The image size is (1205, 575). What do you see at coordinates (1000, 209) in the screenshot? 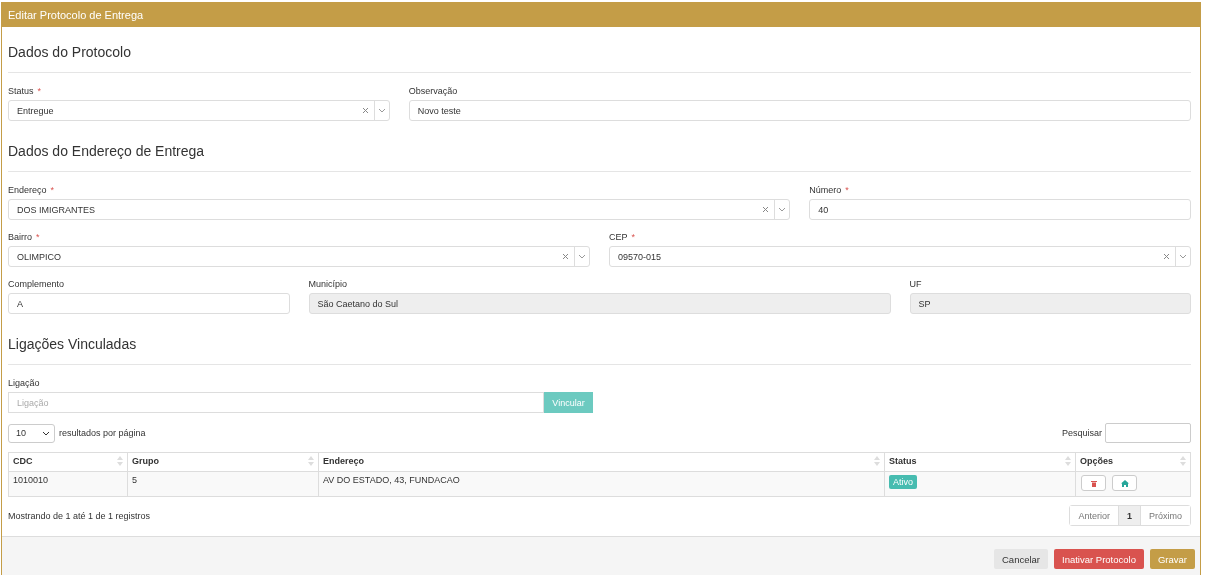
I see `input-field: 40` at bounding box center [1000, 209].